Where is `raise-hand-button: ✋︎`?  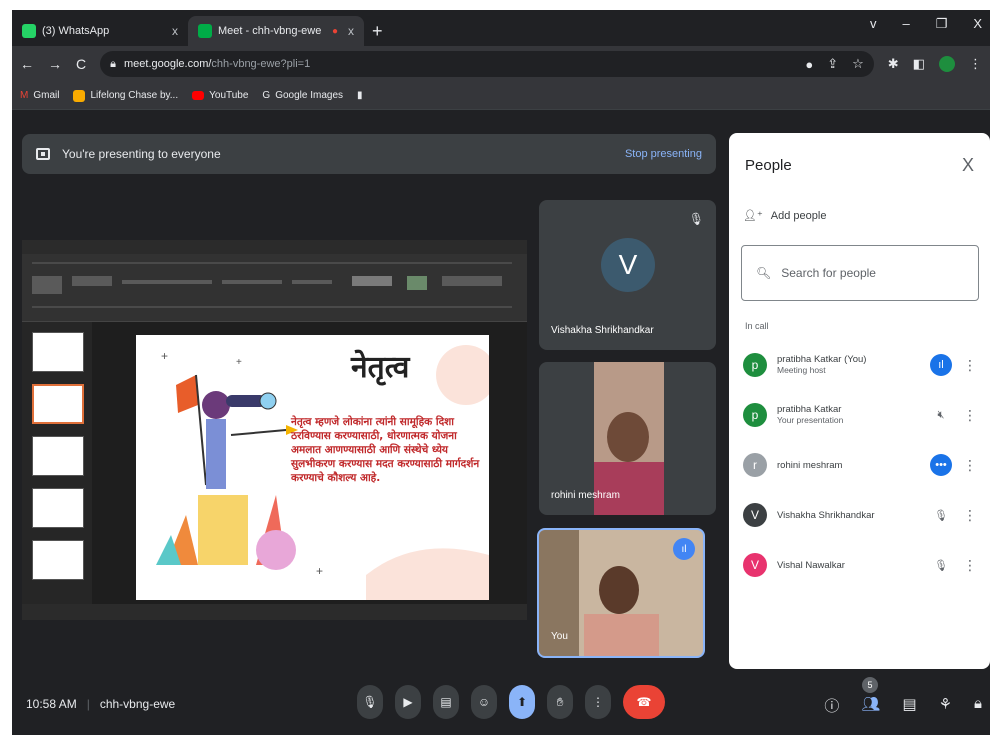 raise-hand-button: ✋︎ is located at coordinates (560, 702).